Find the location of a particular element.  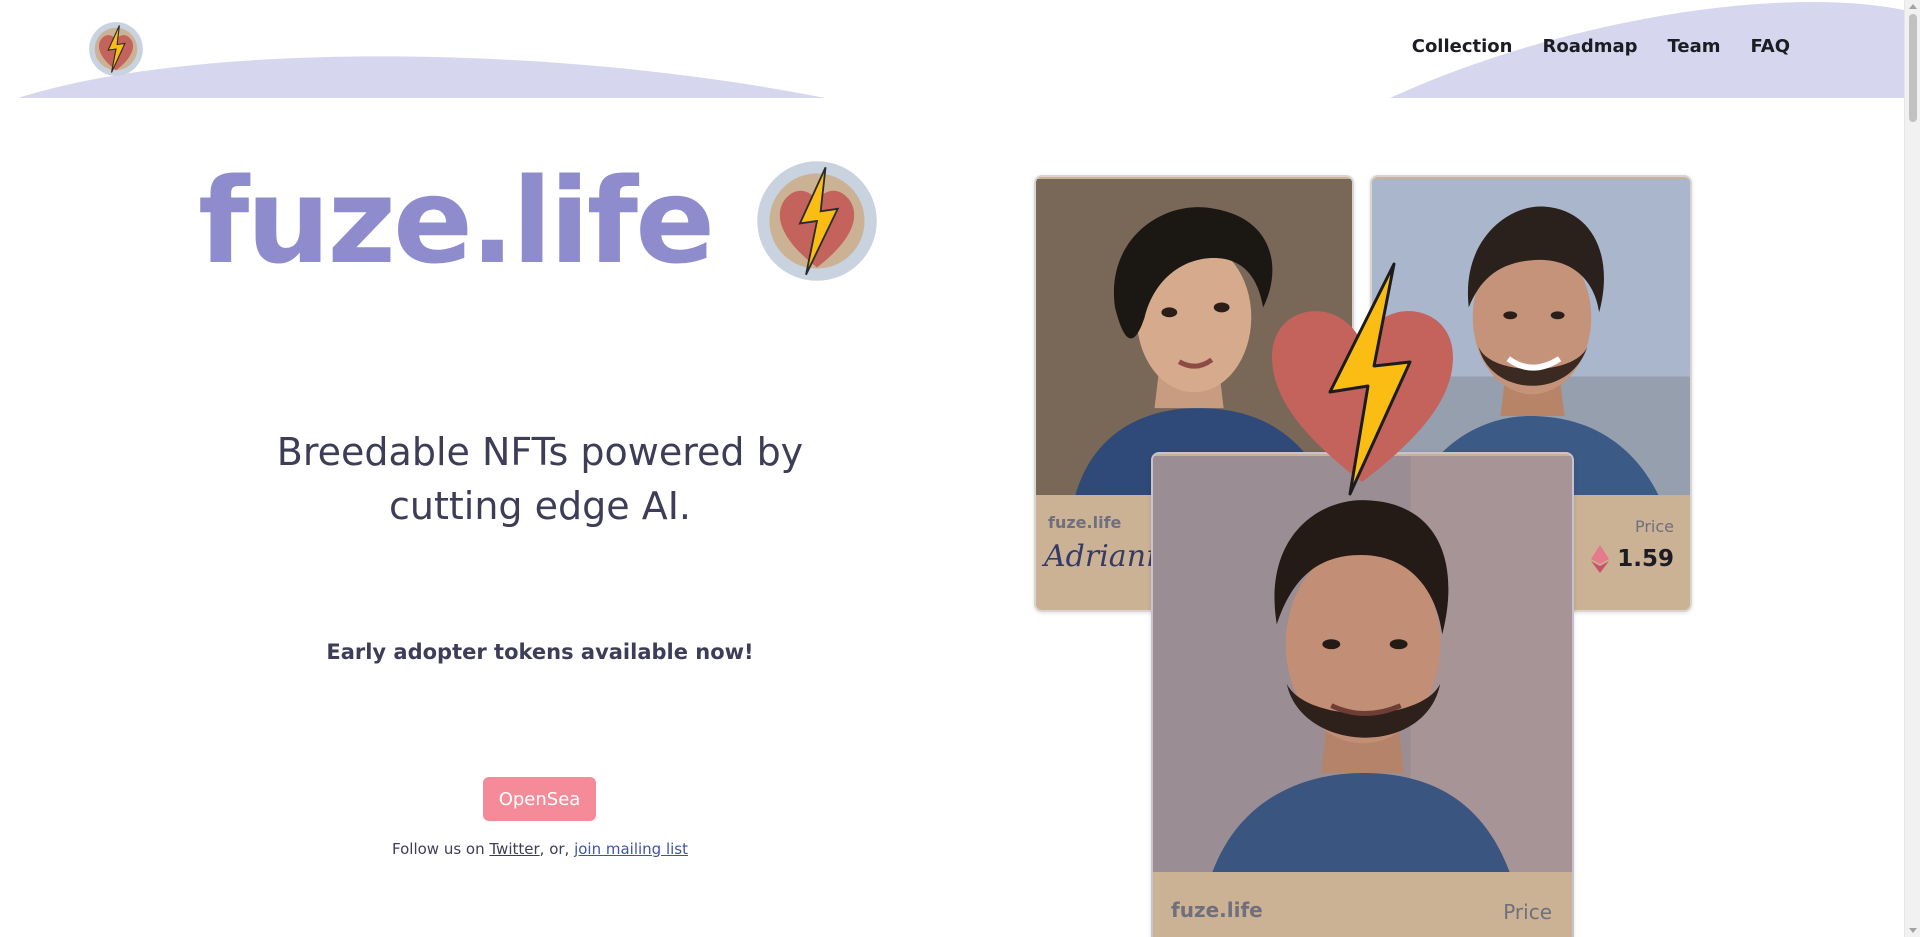

nav-team: Team is located at coordinates (1694, 46).